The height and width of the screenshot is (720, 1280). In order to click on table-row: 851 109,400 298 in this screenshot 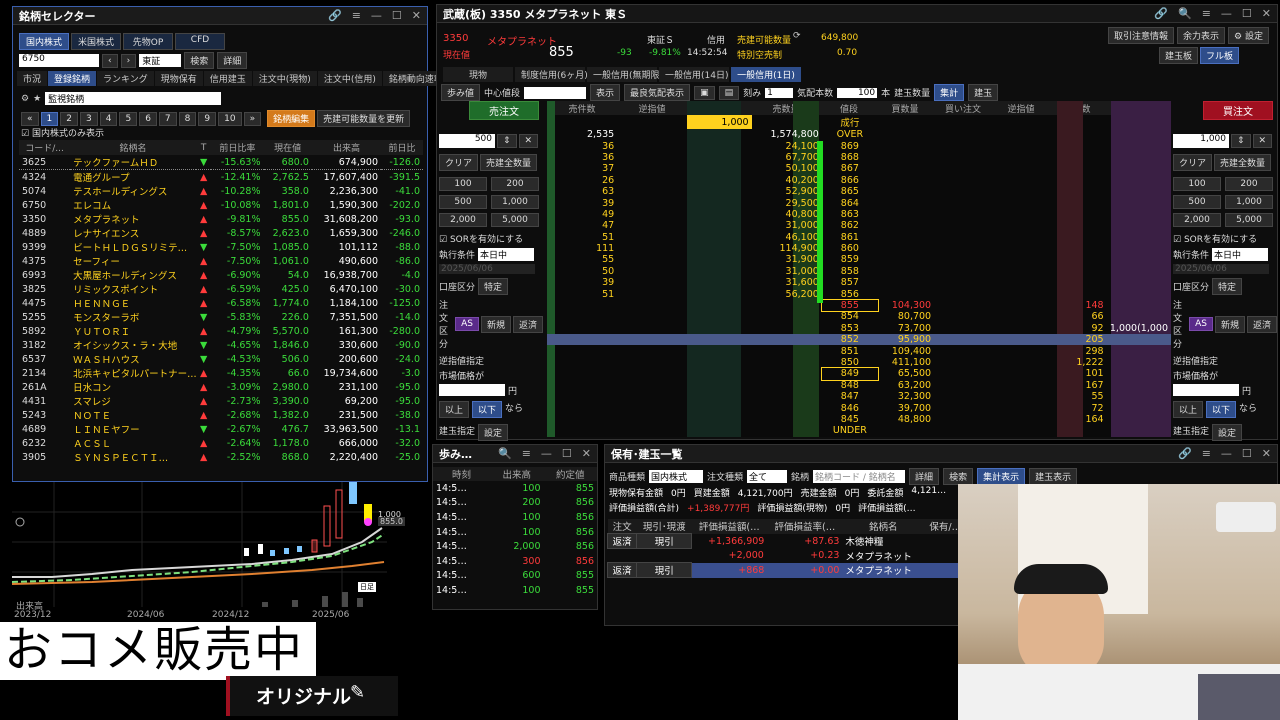, I will do `click(859, 351)`.